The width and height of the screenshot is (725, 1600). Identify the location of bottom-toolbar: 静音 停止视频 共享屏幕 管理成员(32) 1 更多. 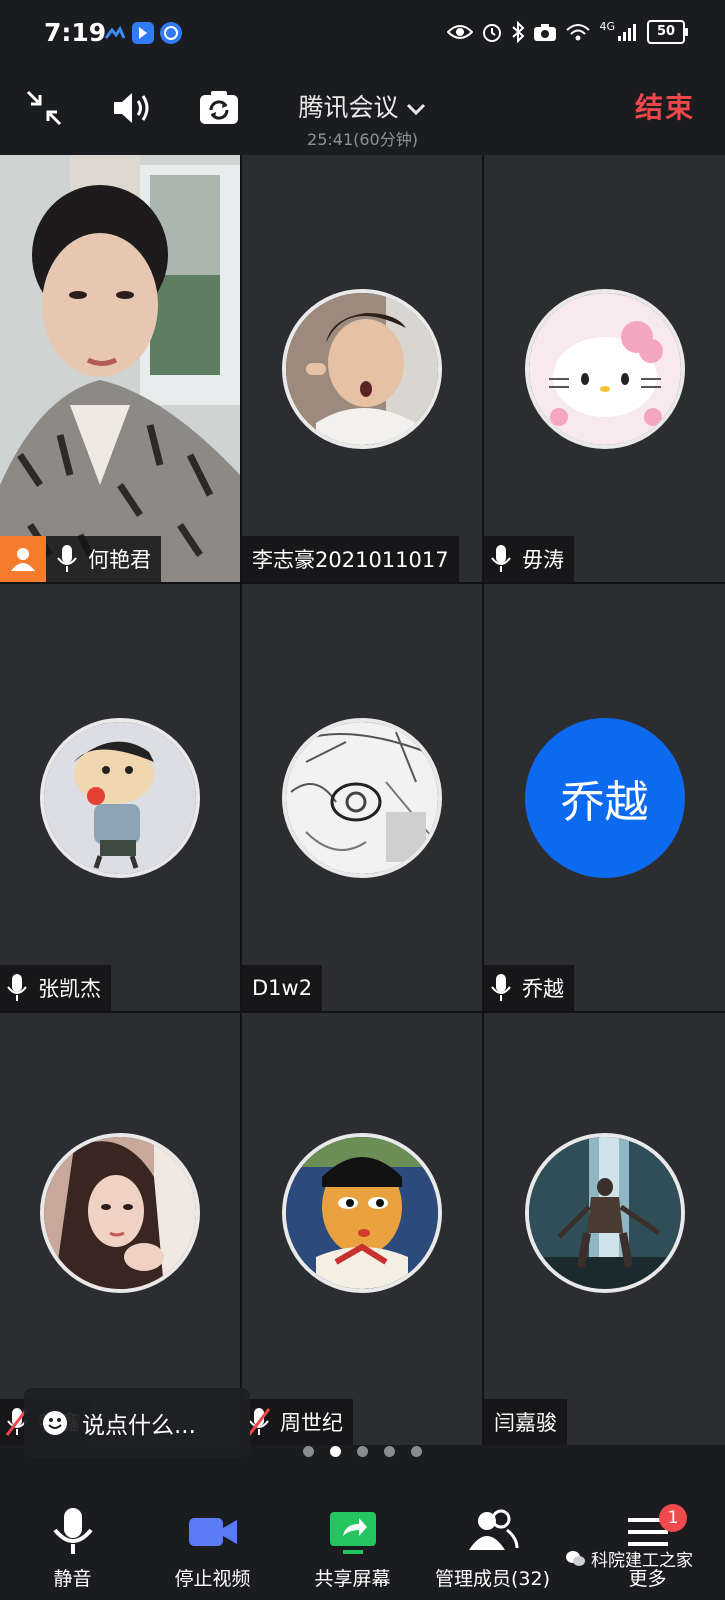
(362, 1545).